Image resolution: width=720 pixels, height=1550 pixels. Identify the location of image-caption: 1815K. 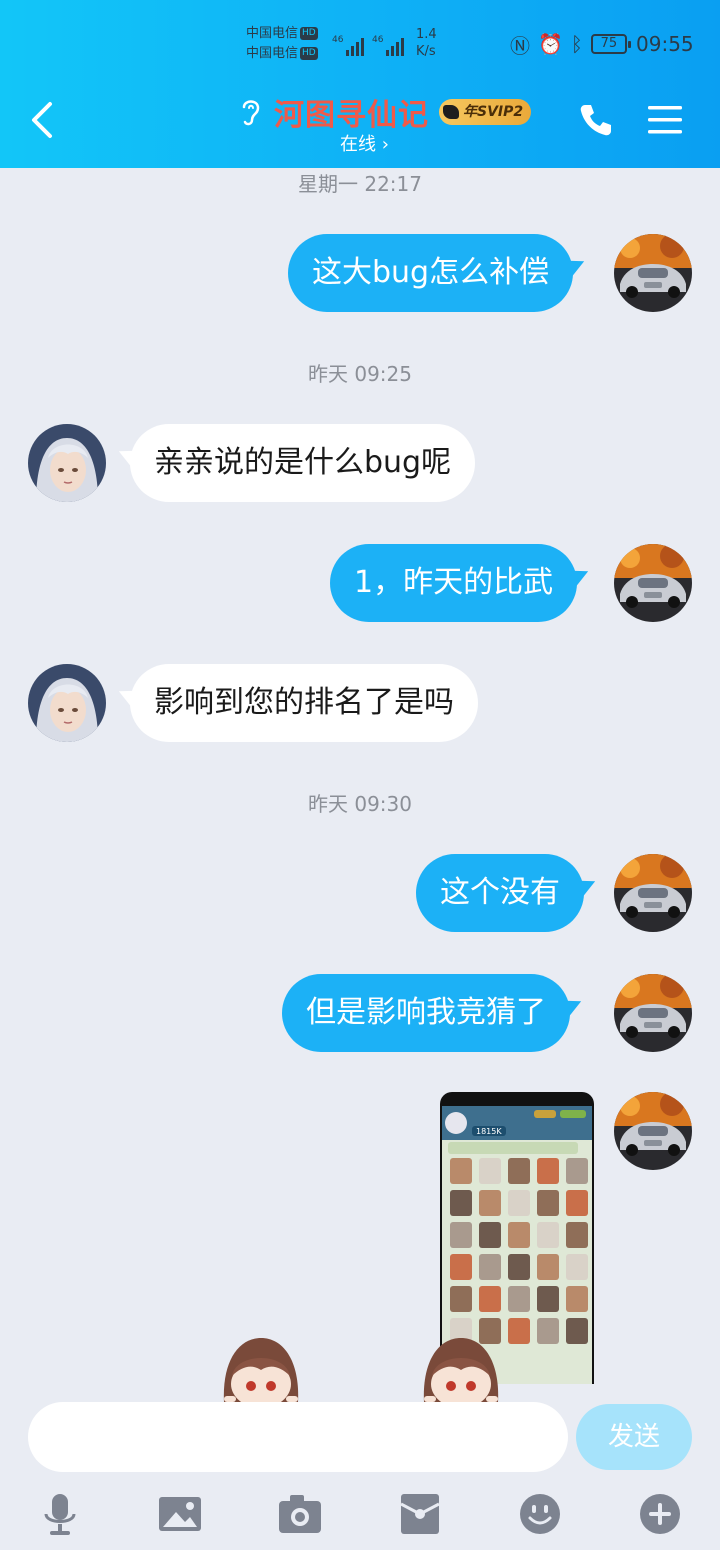
(489, 1131).